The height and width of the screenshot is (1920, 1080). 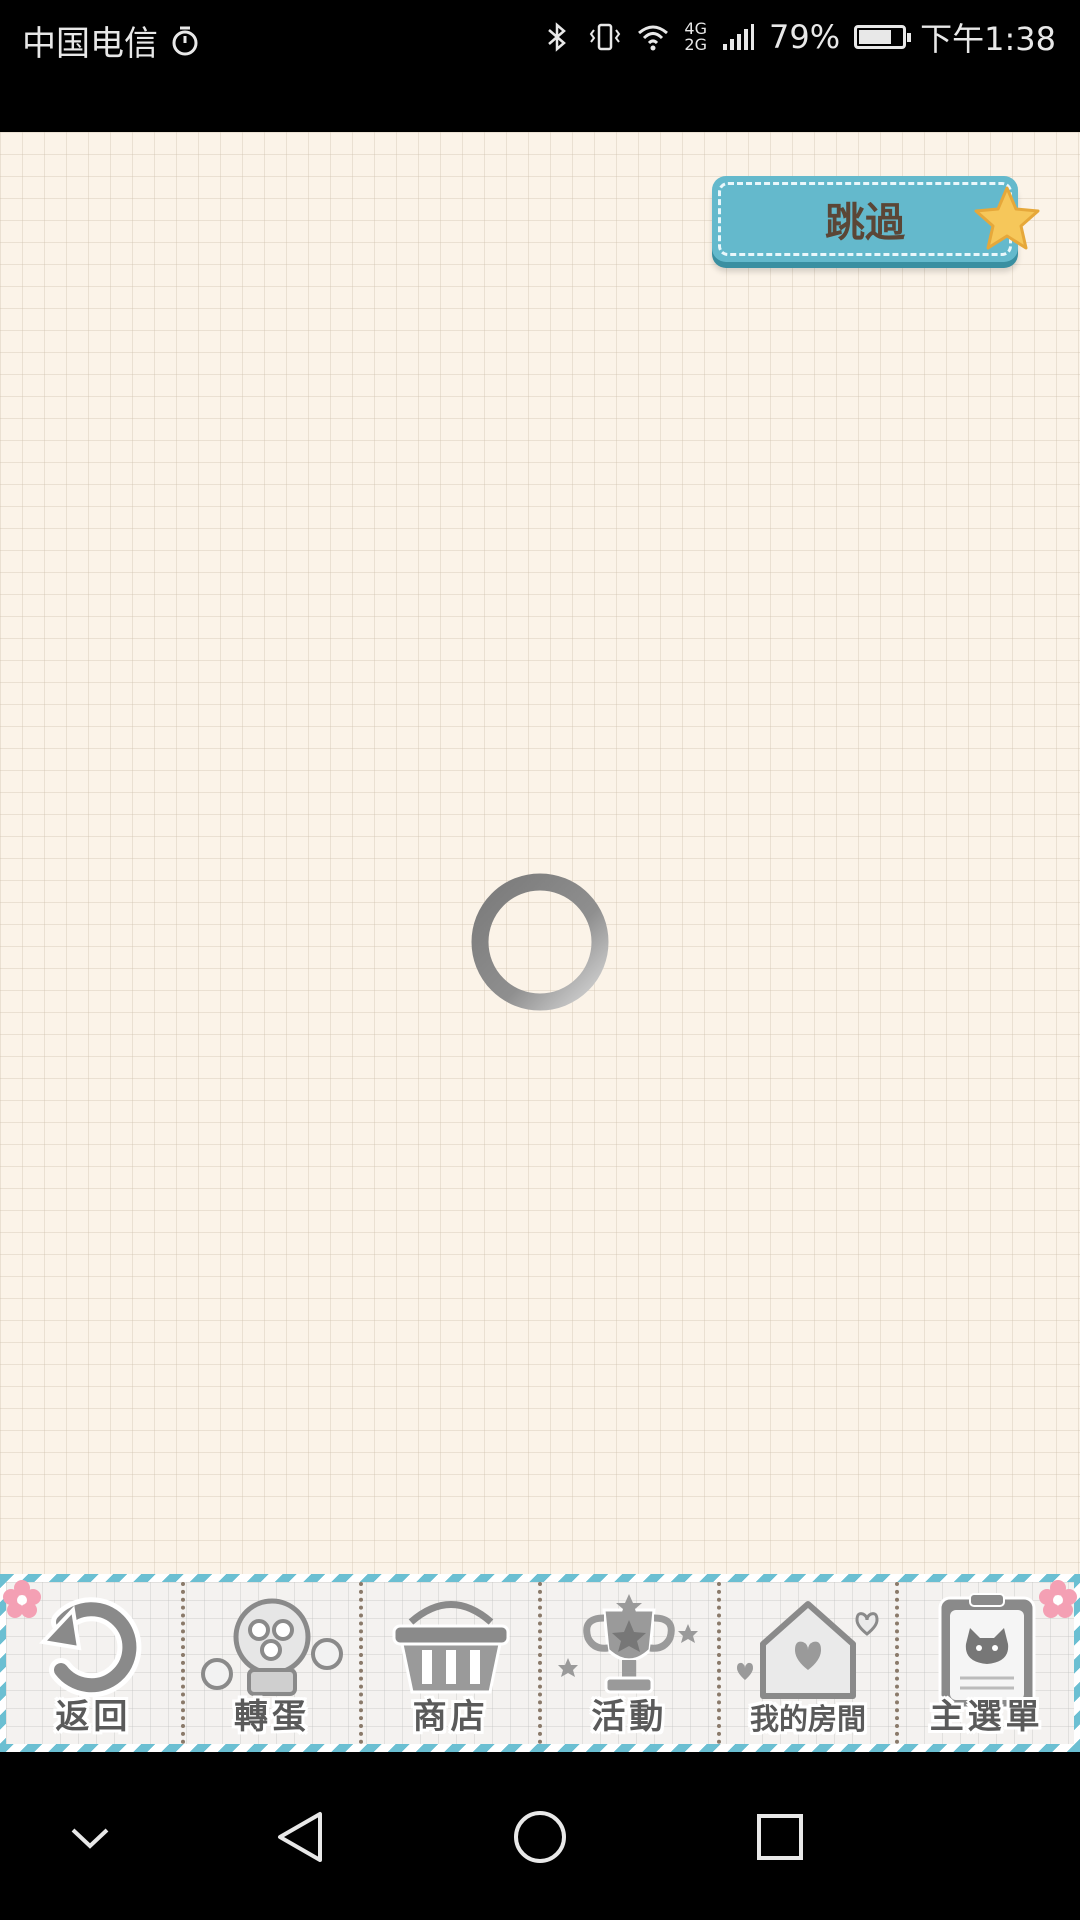 I want to click on battery-percent: 79%, so click(x=805, y=37).